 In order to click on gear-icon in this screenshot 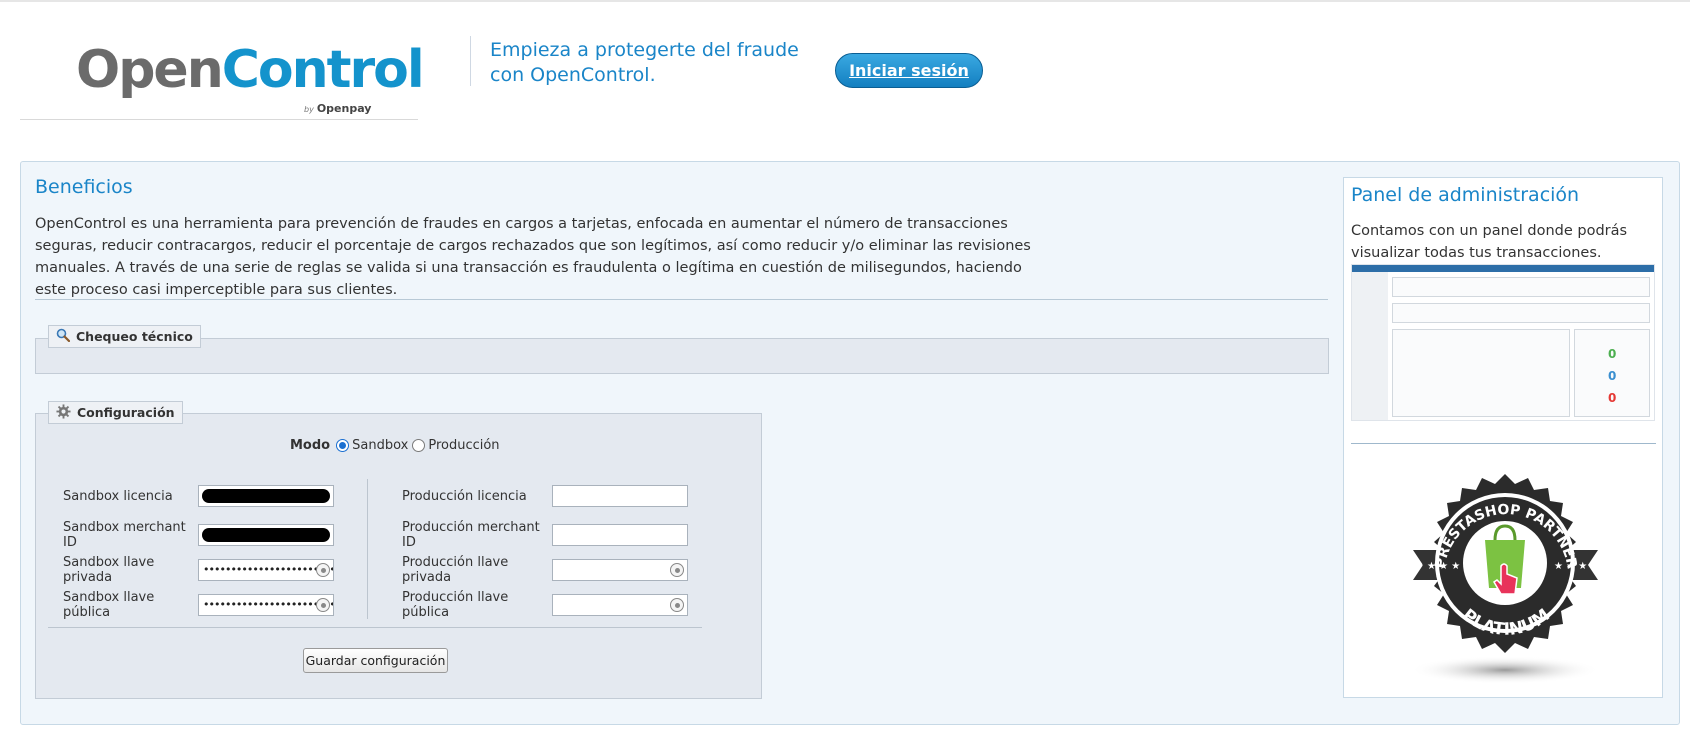, I will do `click(63, 412)`.